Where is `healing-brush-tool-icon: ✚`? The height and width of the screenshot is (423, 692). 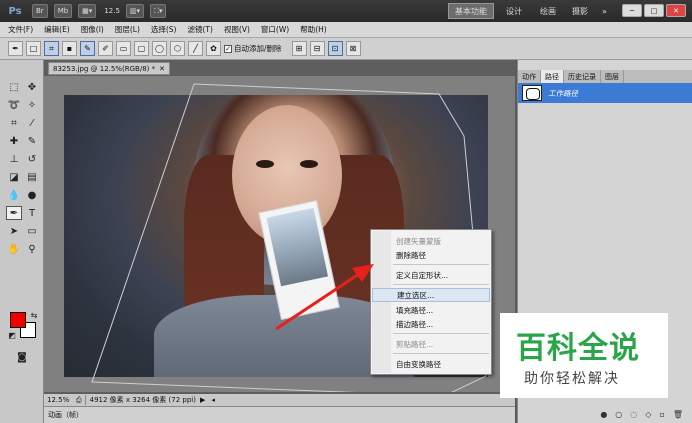
healing-brush-tool-icon: ✚ is located at coordinates (14, 141).